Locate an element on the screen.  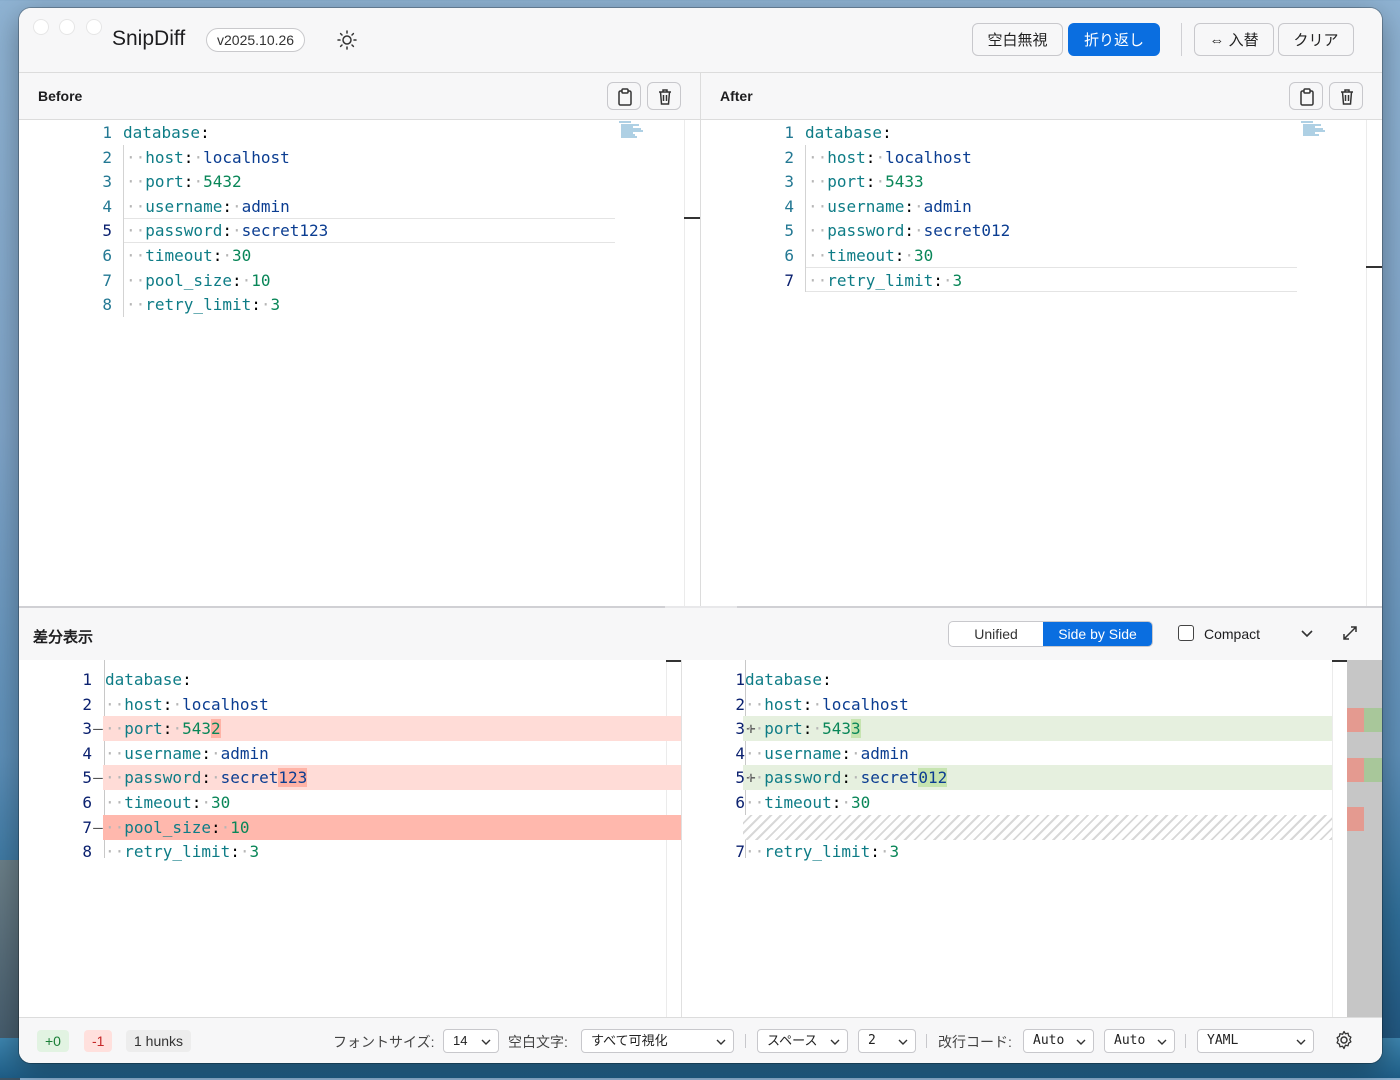
settings-gear-icon is located at coordinates (1344, 1040).